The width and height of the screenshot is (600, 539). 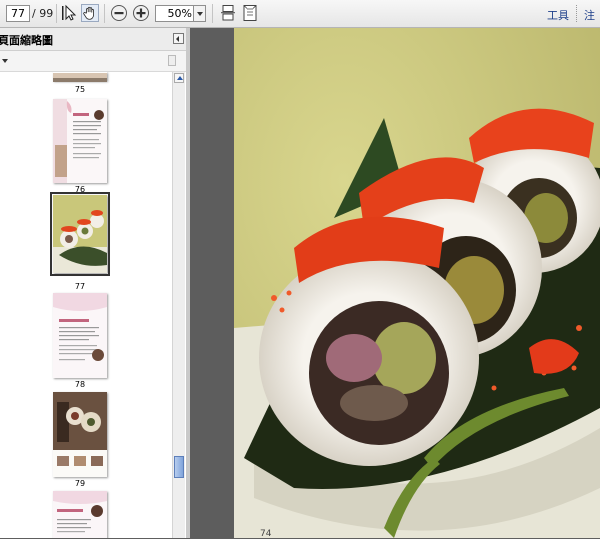 I want to click on page-thumbnail-label: 75, so click(x=80, y=89).